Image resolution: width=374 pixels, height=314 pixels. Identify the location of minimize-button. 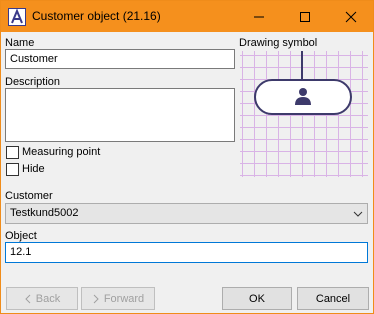
(259, 16).